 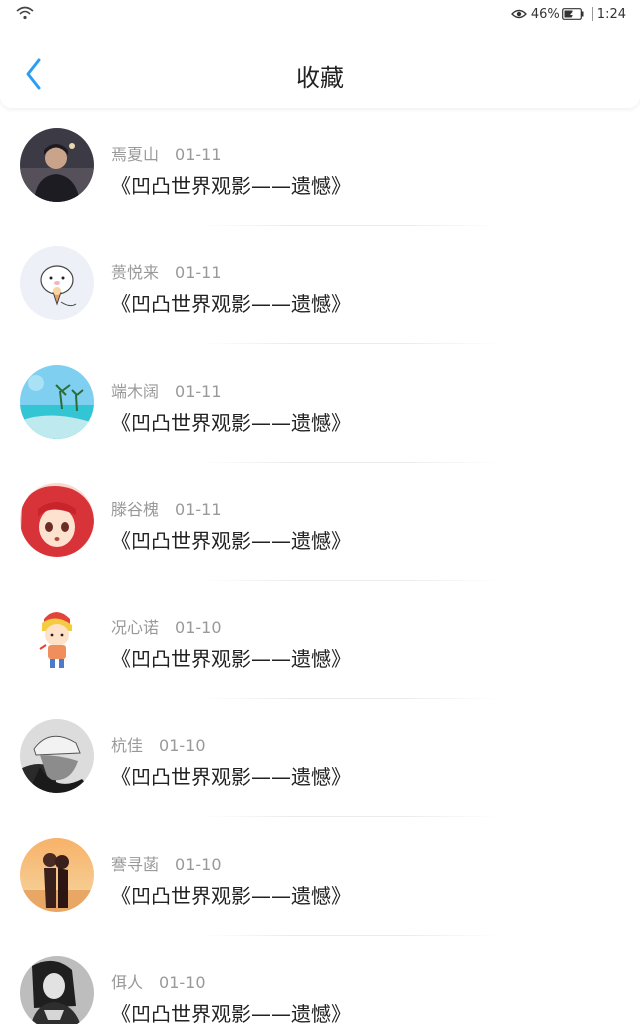 I want to click on eye-icon, so click(x=518, y=14).